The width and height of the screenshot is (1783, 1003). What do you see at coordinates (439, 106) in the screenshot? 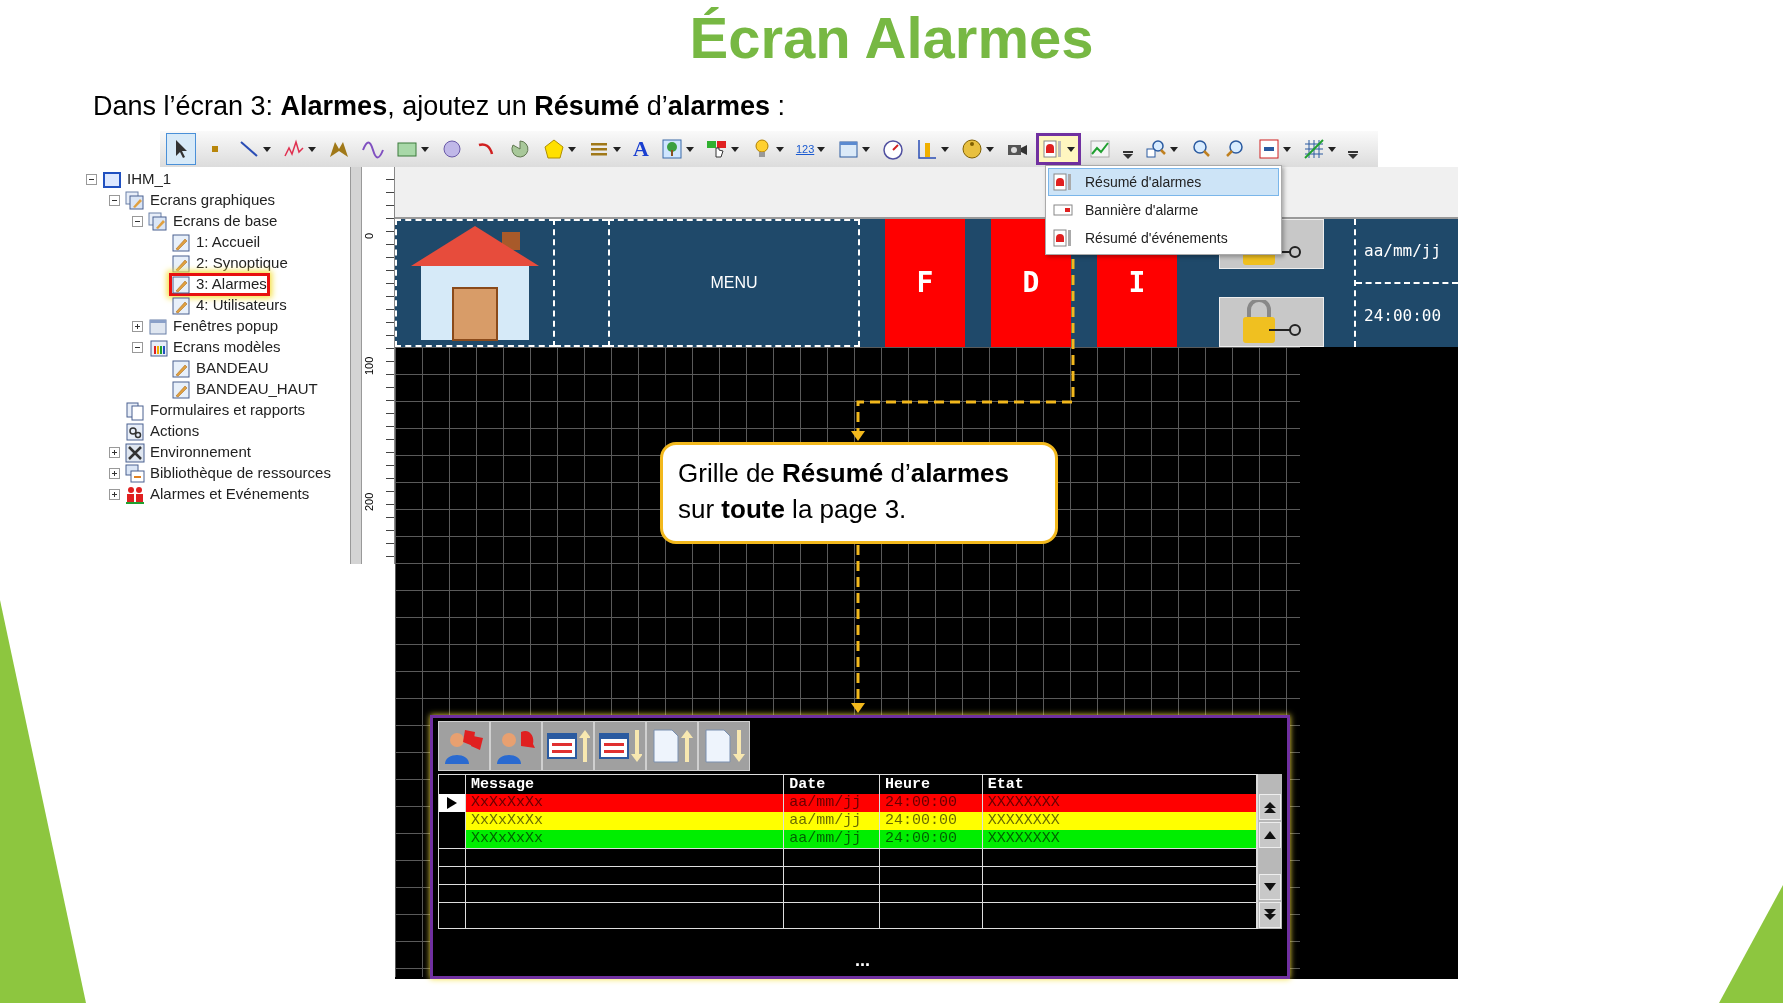
I see `instruction-text: Dans l’écran 3: Alarmes, ajoutez un Résumé d’alarmes :` at bounding box center [439, 106].